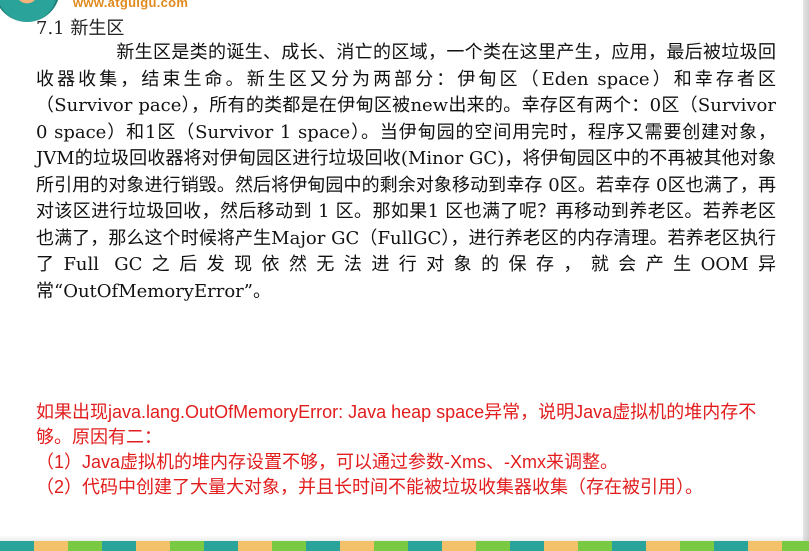  What do you see at coordinates (131, 5) in the screenshot?
I see `logo-url-text: www.atguigu.com` at bounding box center [131, 5].